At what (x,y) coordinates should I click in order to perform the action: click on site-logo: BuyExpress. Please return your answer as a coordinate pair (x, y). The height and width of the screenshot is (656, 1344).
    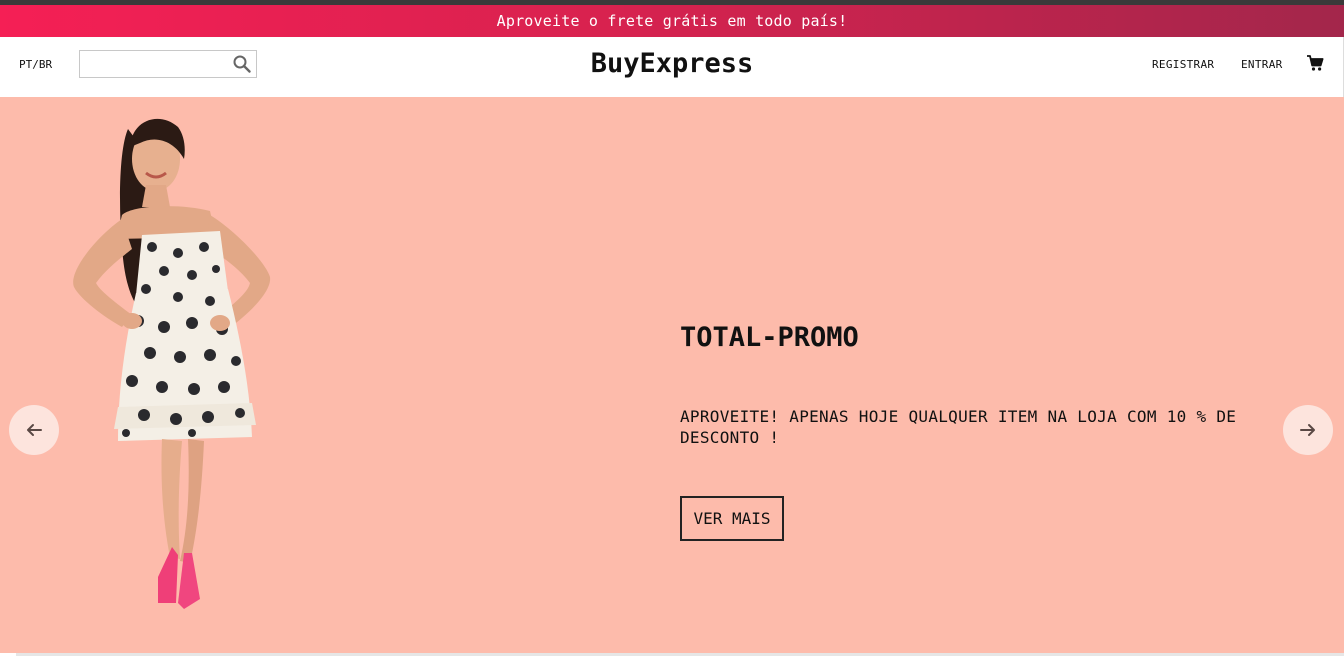
    Looking at the image, I should click on (672, 63).